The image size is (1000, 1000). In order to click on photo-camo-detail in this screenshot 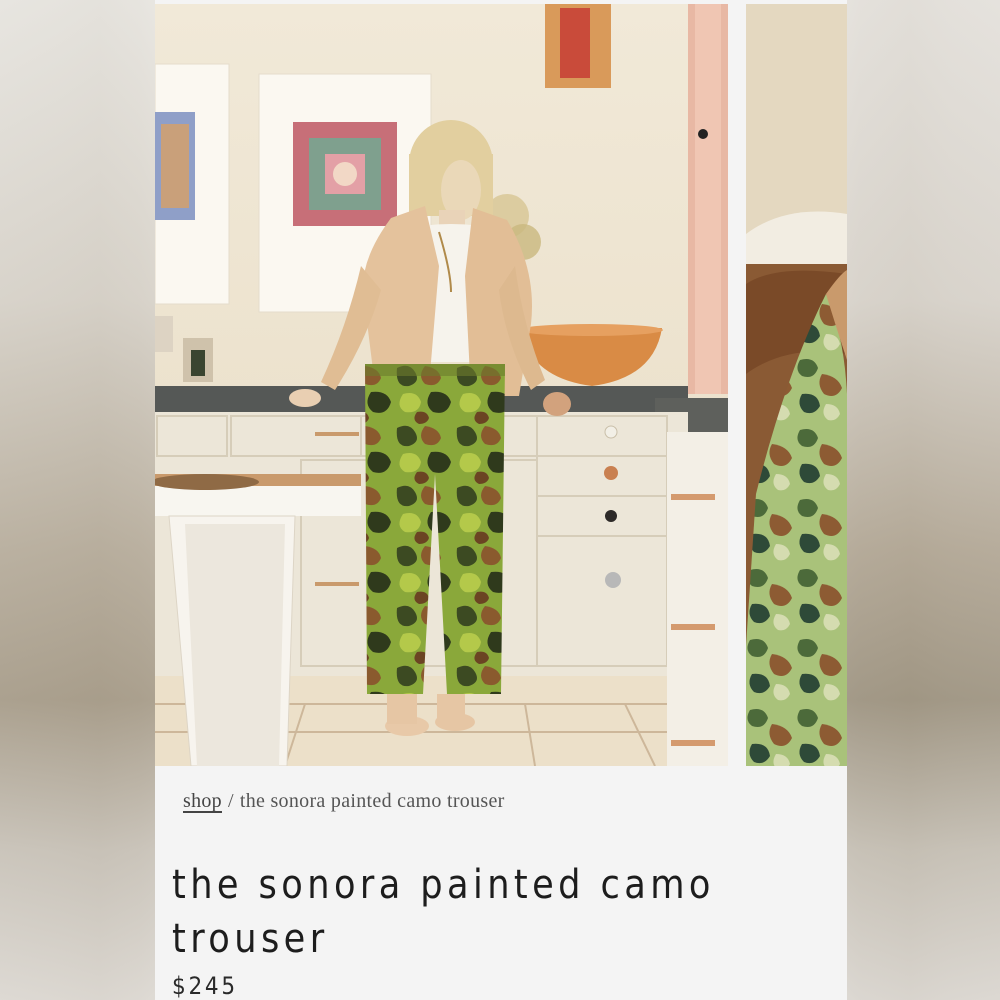, I will do `click(796, 385)`.